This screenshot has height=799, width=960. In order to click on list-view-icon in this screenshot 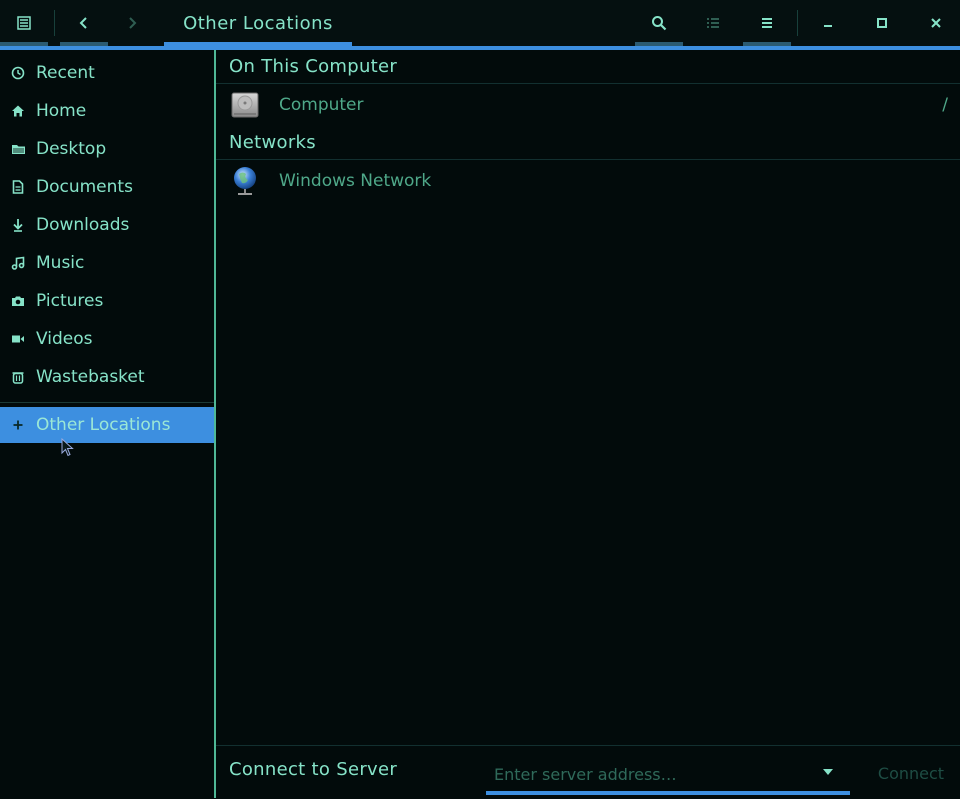, I will do `click(713, 23)`.